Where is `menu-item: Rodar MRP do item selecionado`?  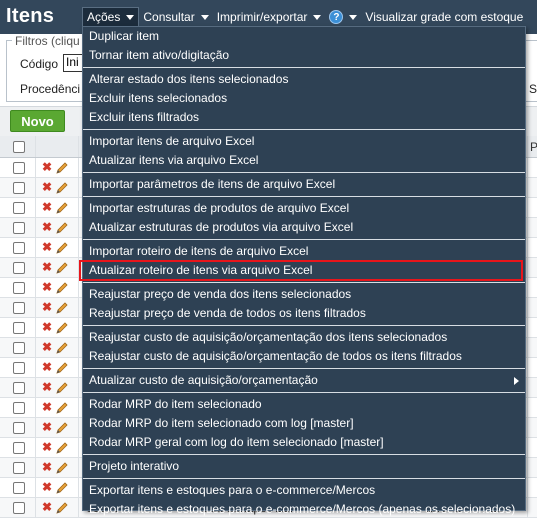 menu-item: Rodar MRP do item selecionado is located at coordinates (304, 404).